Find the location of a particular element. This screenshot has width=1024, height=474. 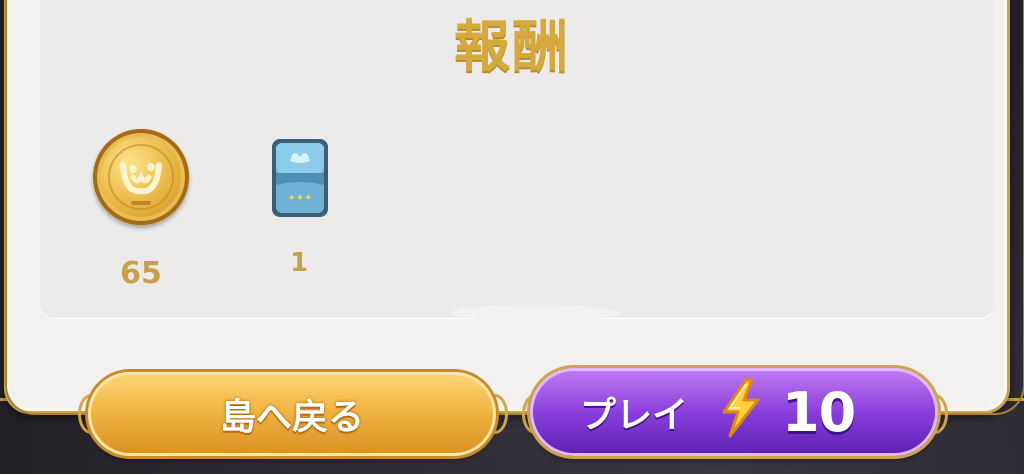

back-button-label: 島へ戻る is located at coordinates (291, 417).